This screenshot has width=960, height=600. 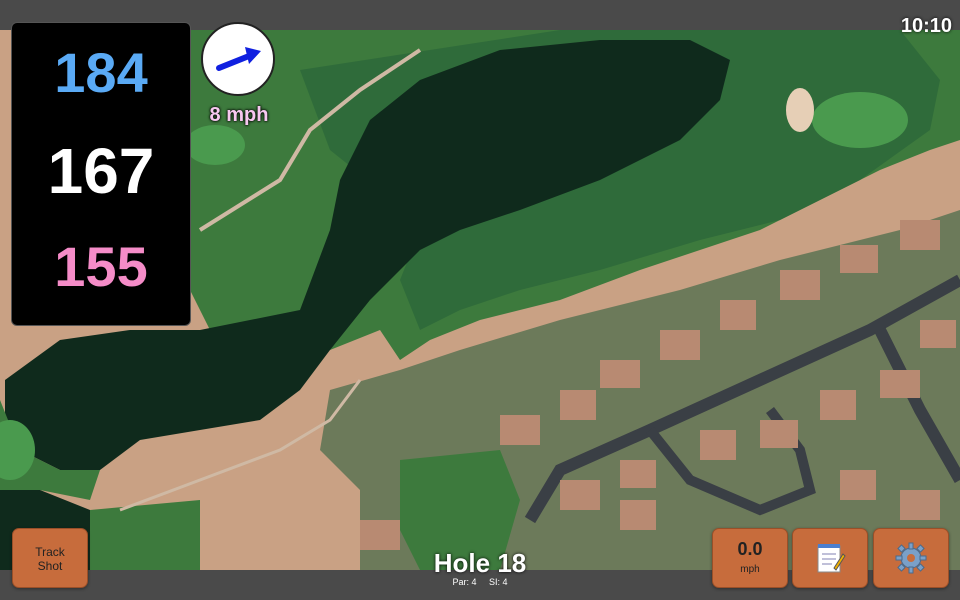 What do you see at coordinates (480, 582) in the screenshot?
I see `hole-info: Par: 4 SI: 4` at bounding box center [480, 582].